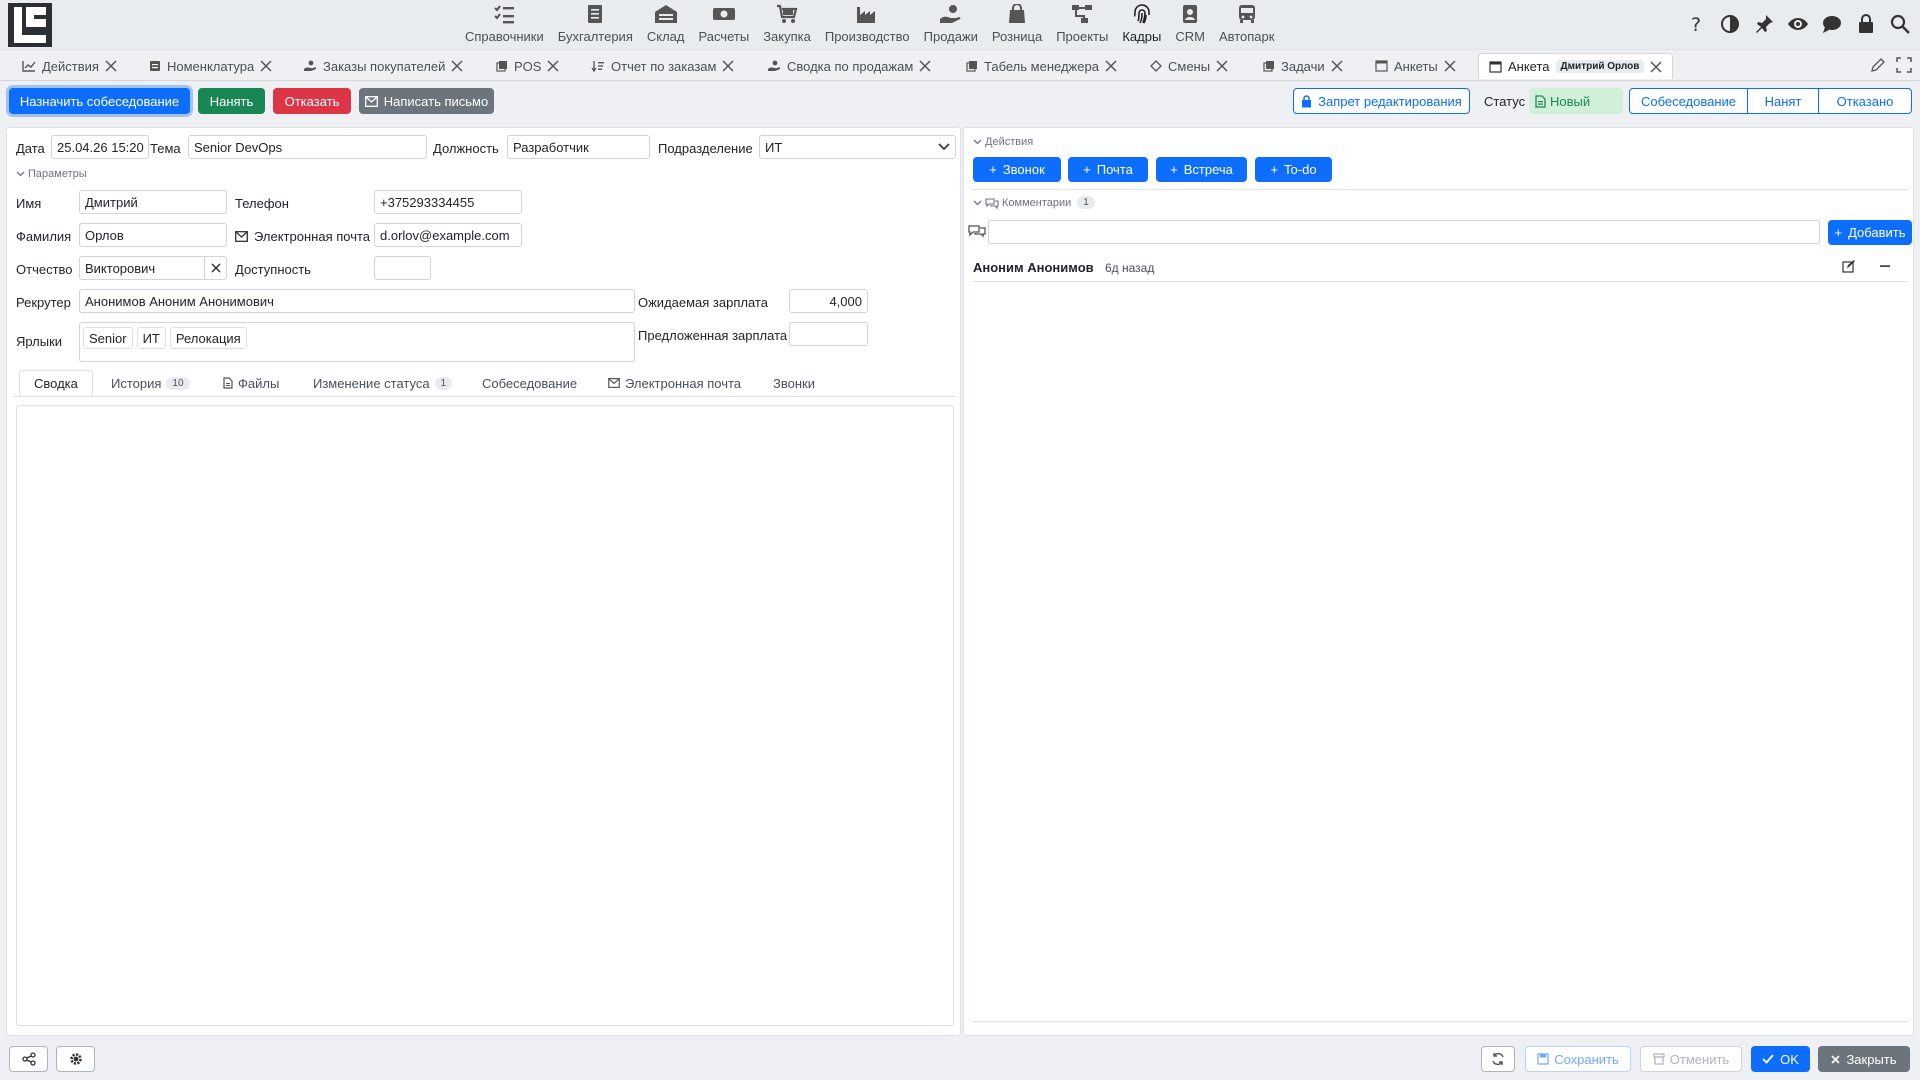  Describe the element at coordinates (1904, 65) in the screenshot. I see `fullscreen-icon` at that location.